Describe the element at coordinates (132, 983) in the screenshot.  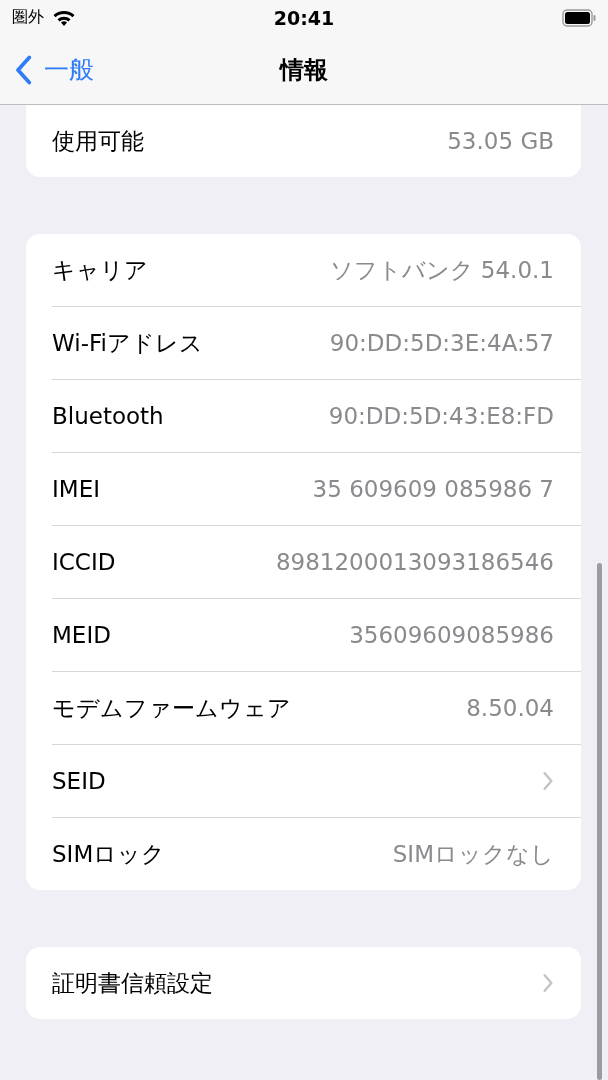
I see `row-label: 証明書信頼設定` at that location.